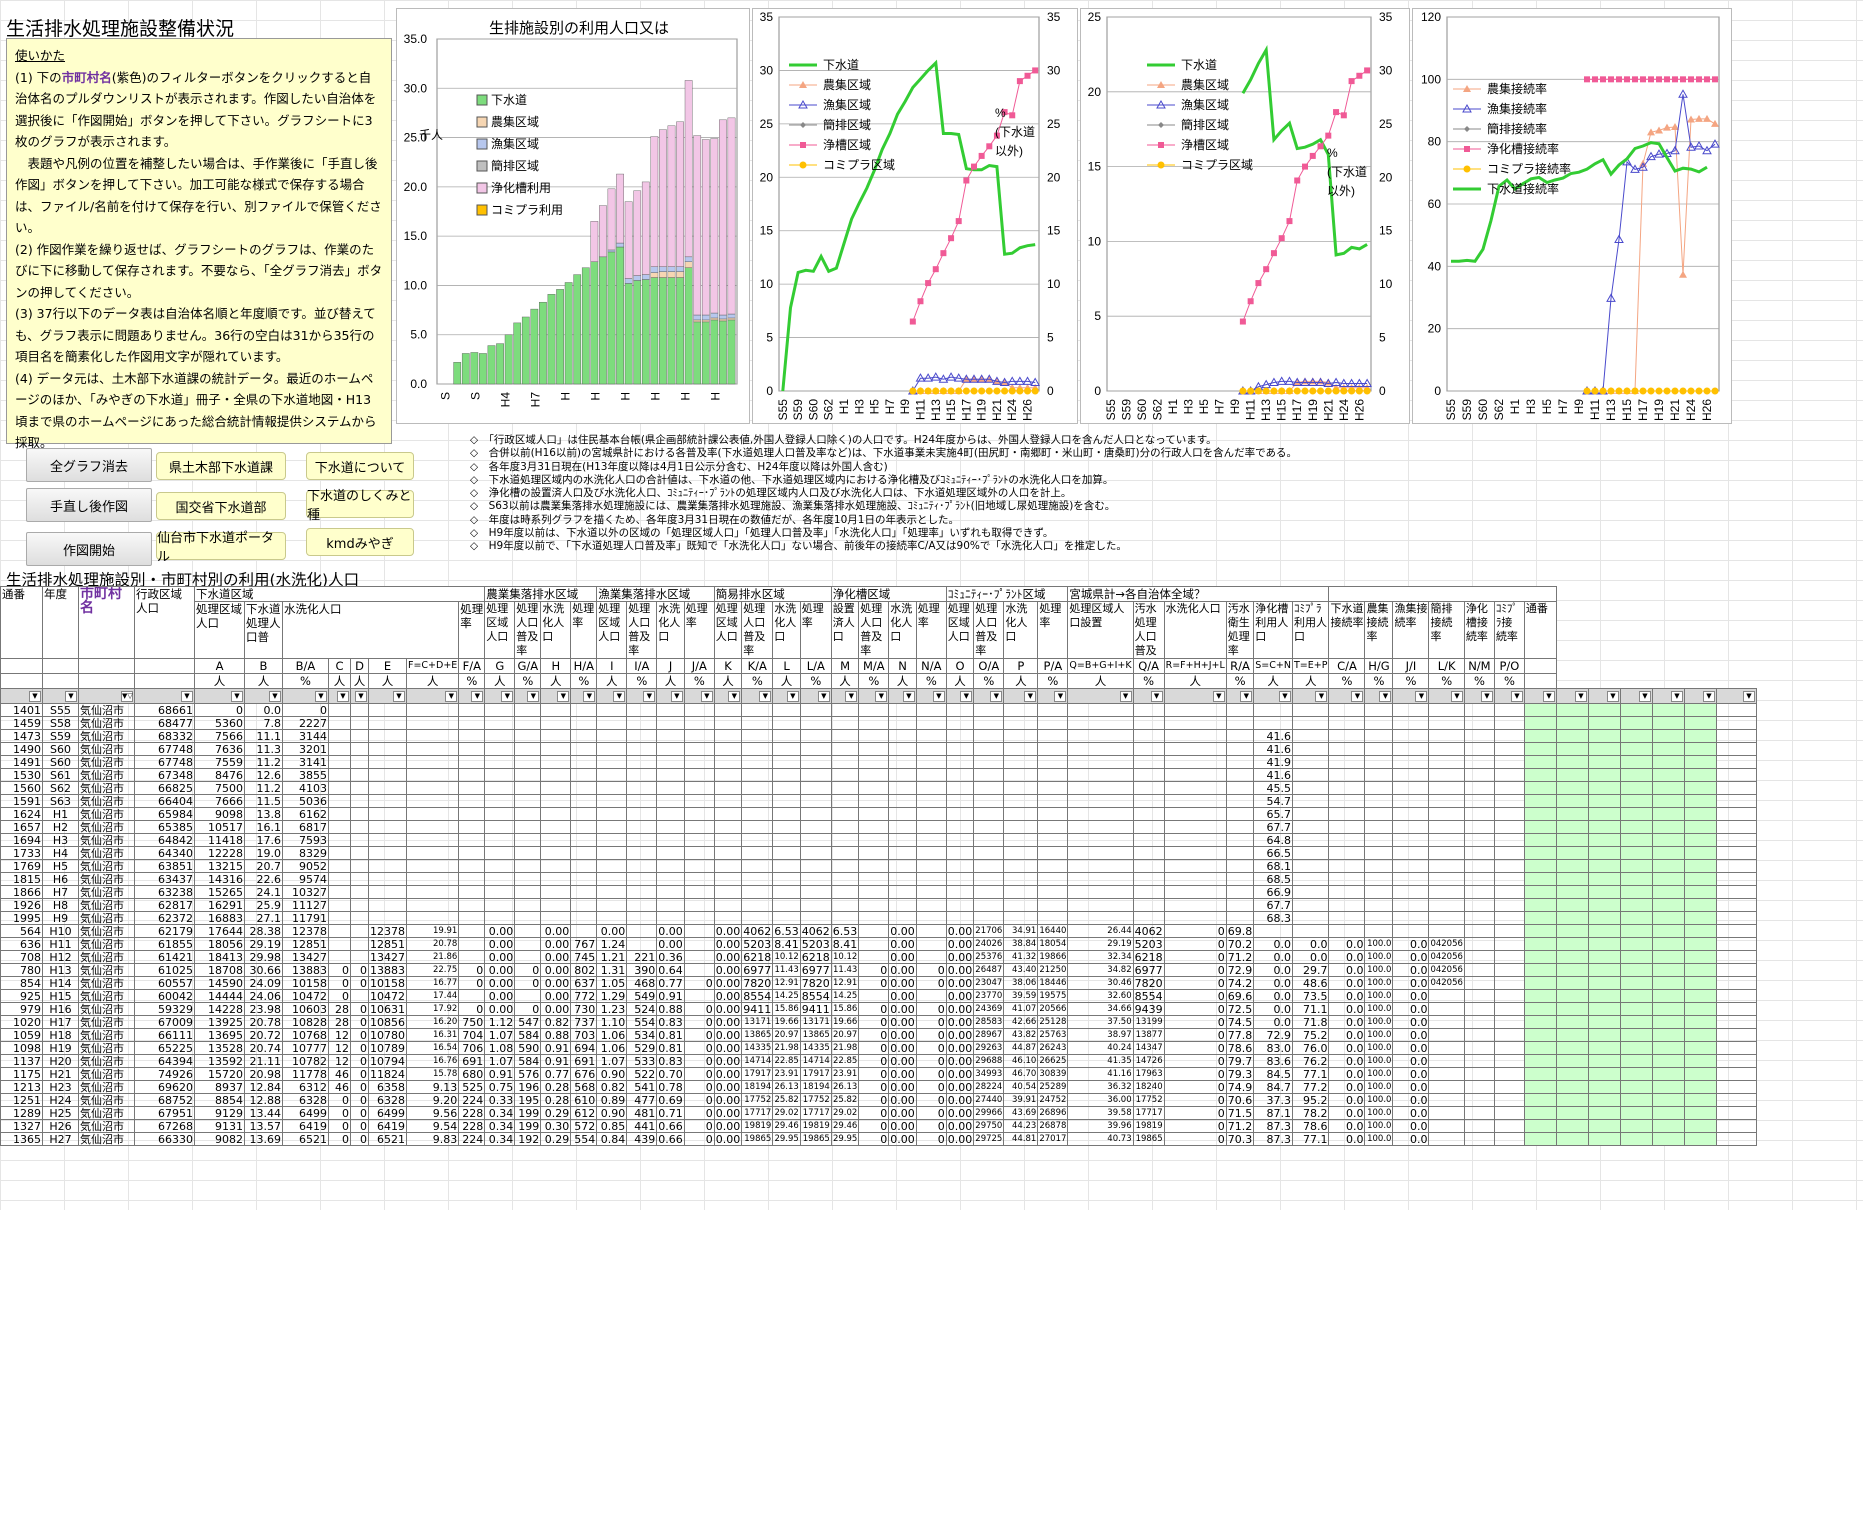 The height and width of the screenshot is (1536, 1863). What do you see at coordinates (221, 506) in the screenshot?
I see `mlit-sewer-link: 国交省下水道部` at bounding box center [221, 506].